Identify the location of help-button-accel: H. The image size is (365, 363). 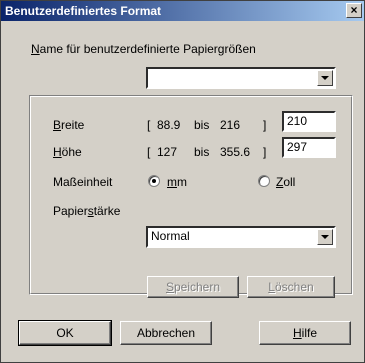
(297, 333).